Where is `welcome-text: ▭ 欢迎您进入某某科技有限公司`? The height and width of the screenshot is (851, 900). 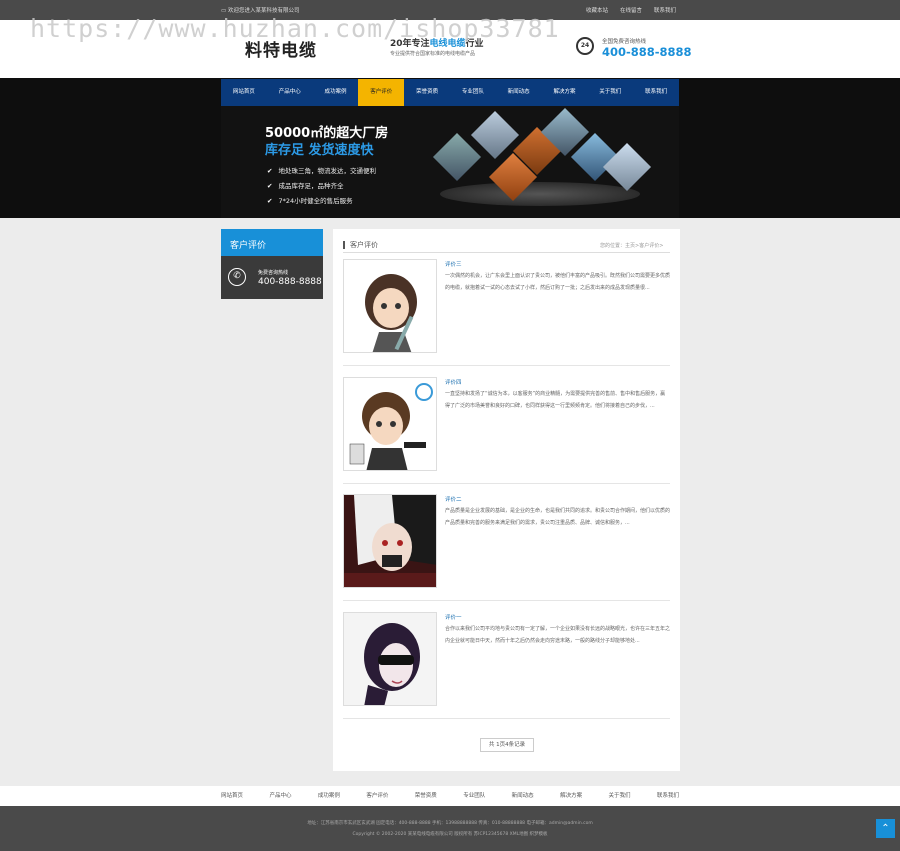 welcome-text: ▭ 欢迎您进入某某科技有限公司 is located at coordinates (260, 11).